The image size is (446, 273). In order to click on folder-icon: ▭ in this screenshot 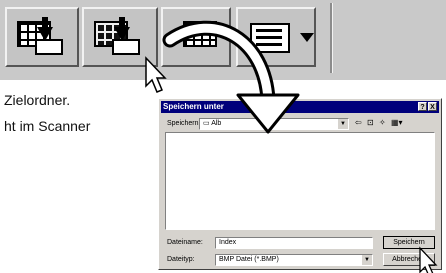, I will do `click(207, 123)`.